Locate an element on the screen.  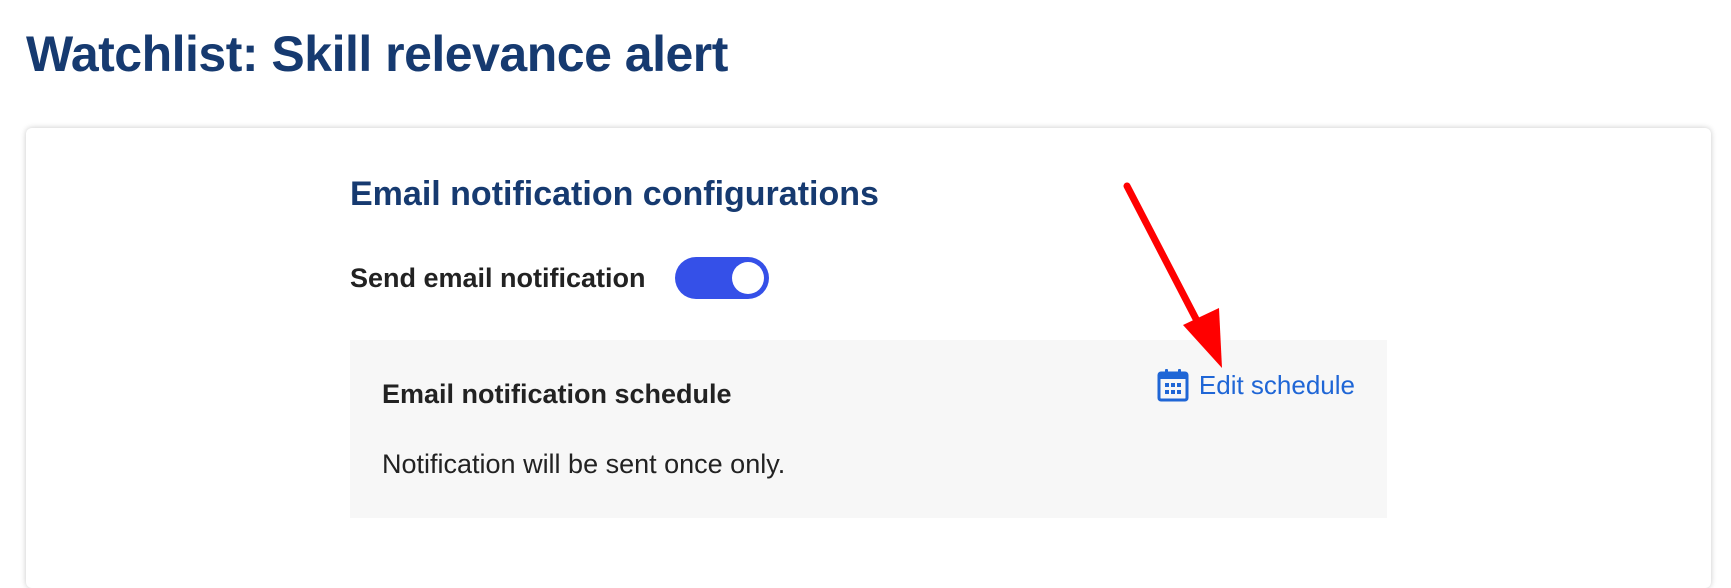
page-title: Watchlist: Skill relevance alert is located at coordinates (377, 54).